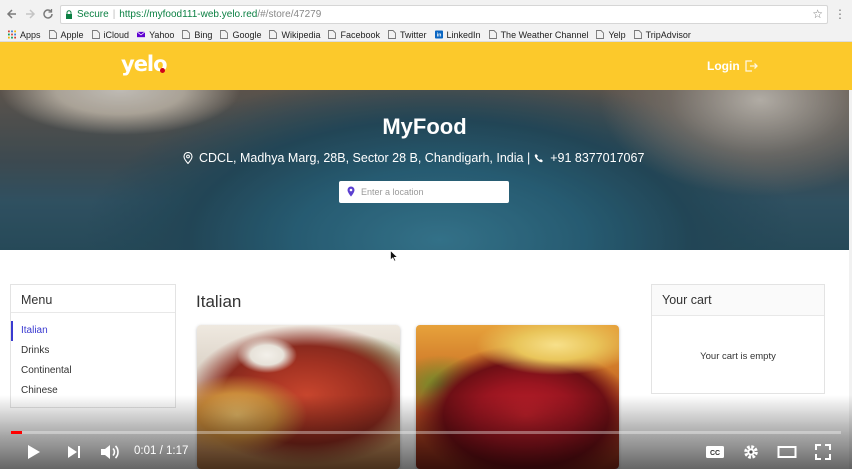 The image size is (852, 469). Describe the element at coordinates (12, 14) in the screenshot. I see `back-icon` at that location.